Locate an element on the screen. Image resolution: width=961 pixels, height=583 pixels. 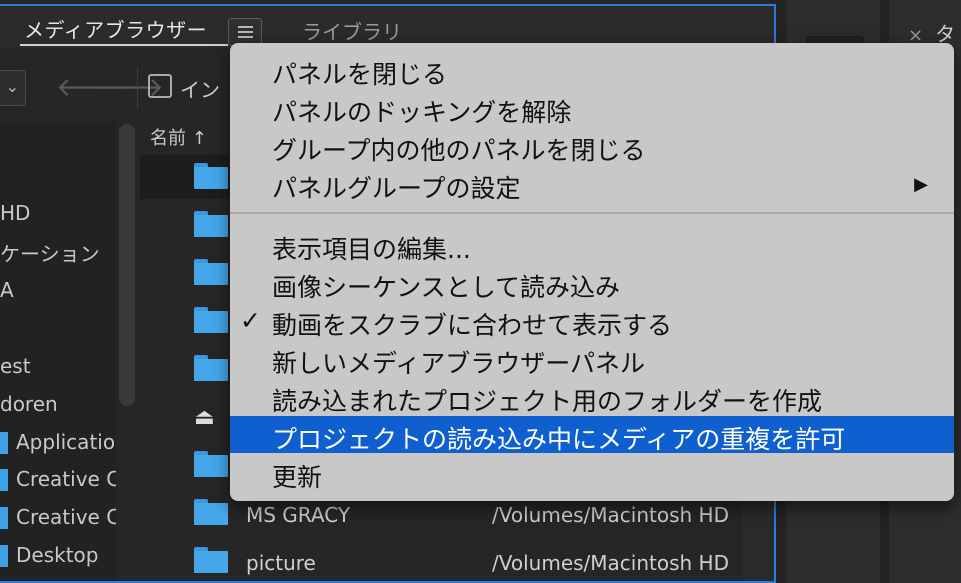
menu-item-label: 動画をスクラブに合わせて表示する is located at coordinates (472, 325).